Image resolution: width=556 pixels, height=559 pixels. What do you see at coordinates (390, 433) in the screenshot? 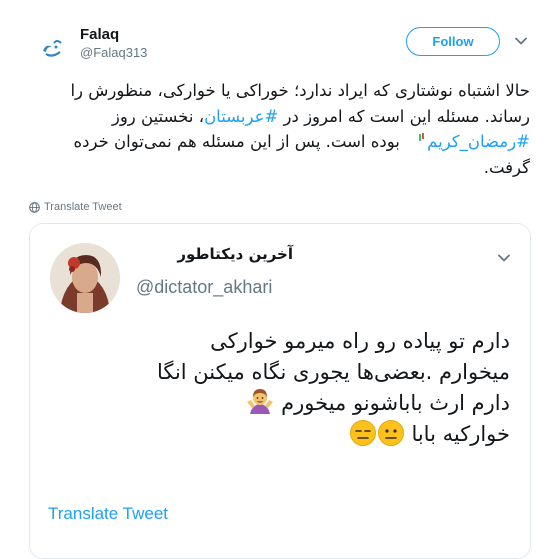
I see `neutral-face-icon` at bounding box center [390, 433].